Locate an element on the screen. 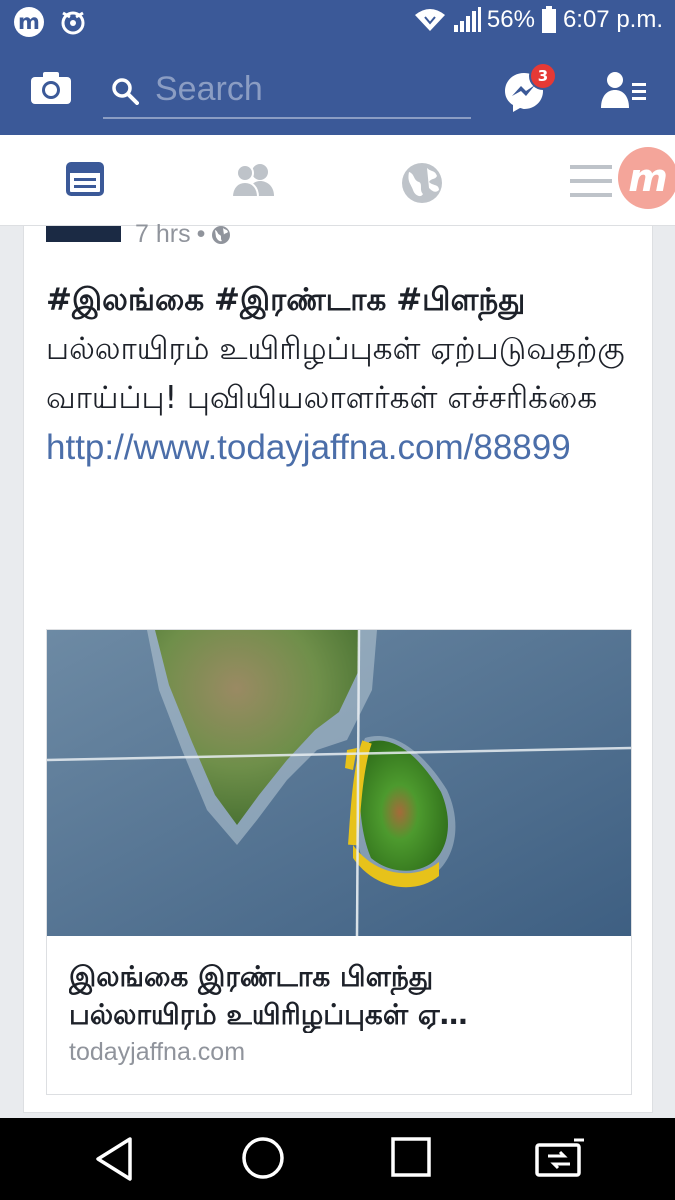 The height and width of the screenshot is (1200, 675). messenger-badge: 3 is located at coordinates (543, 76).